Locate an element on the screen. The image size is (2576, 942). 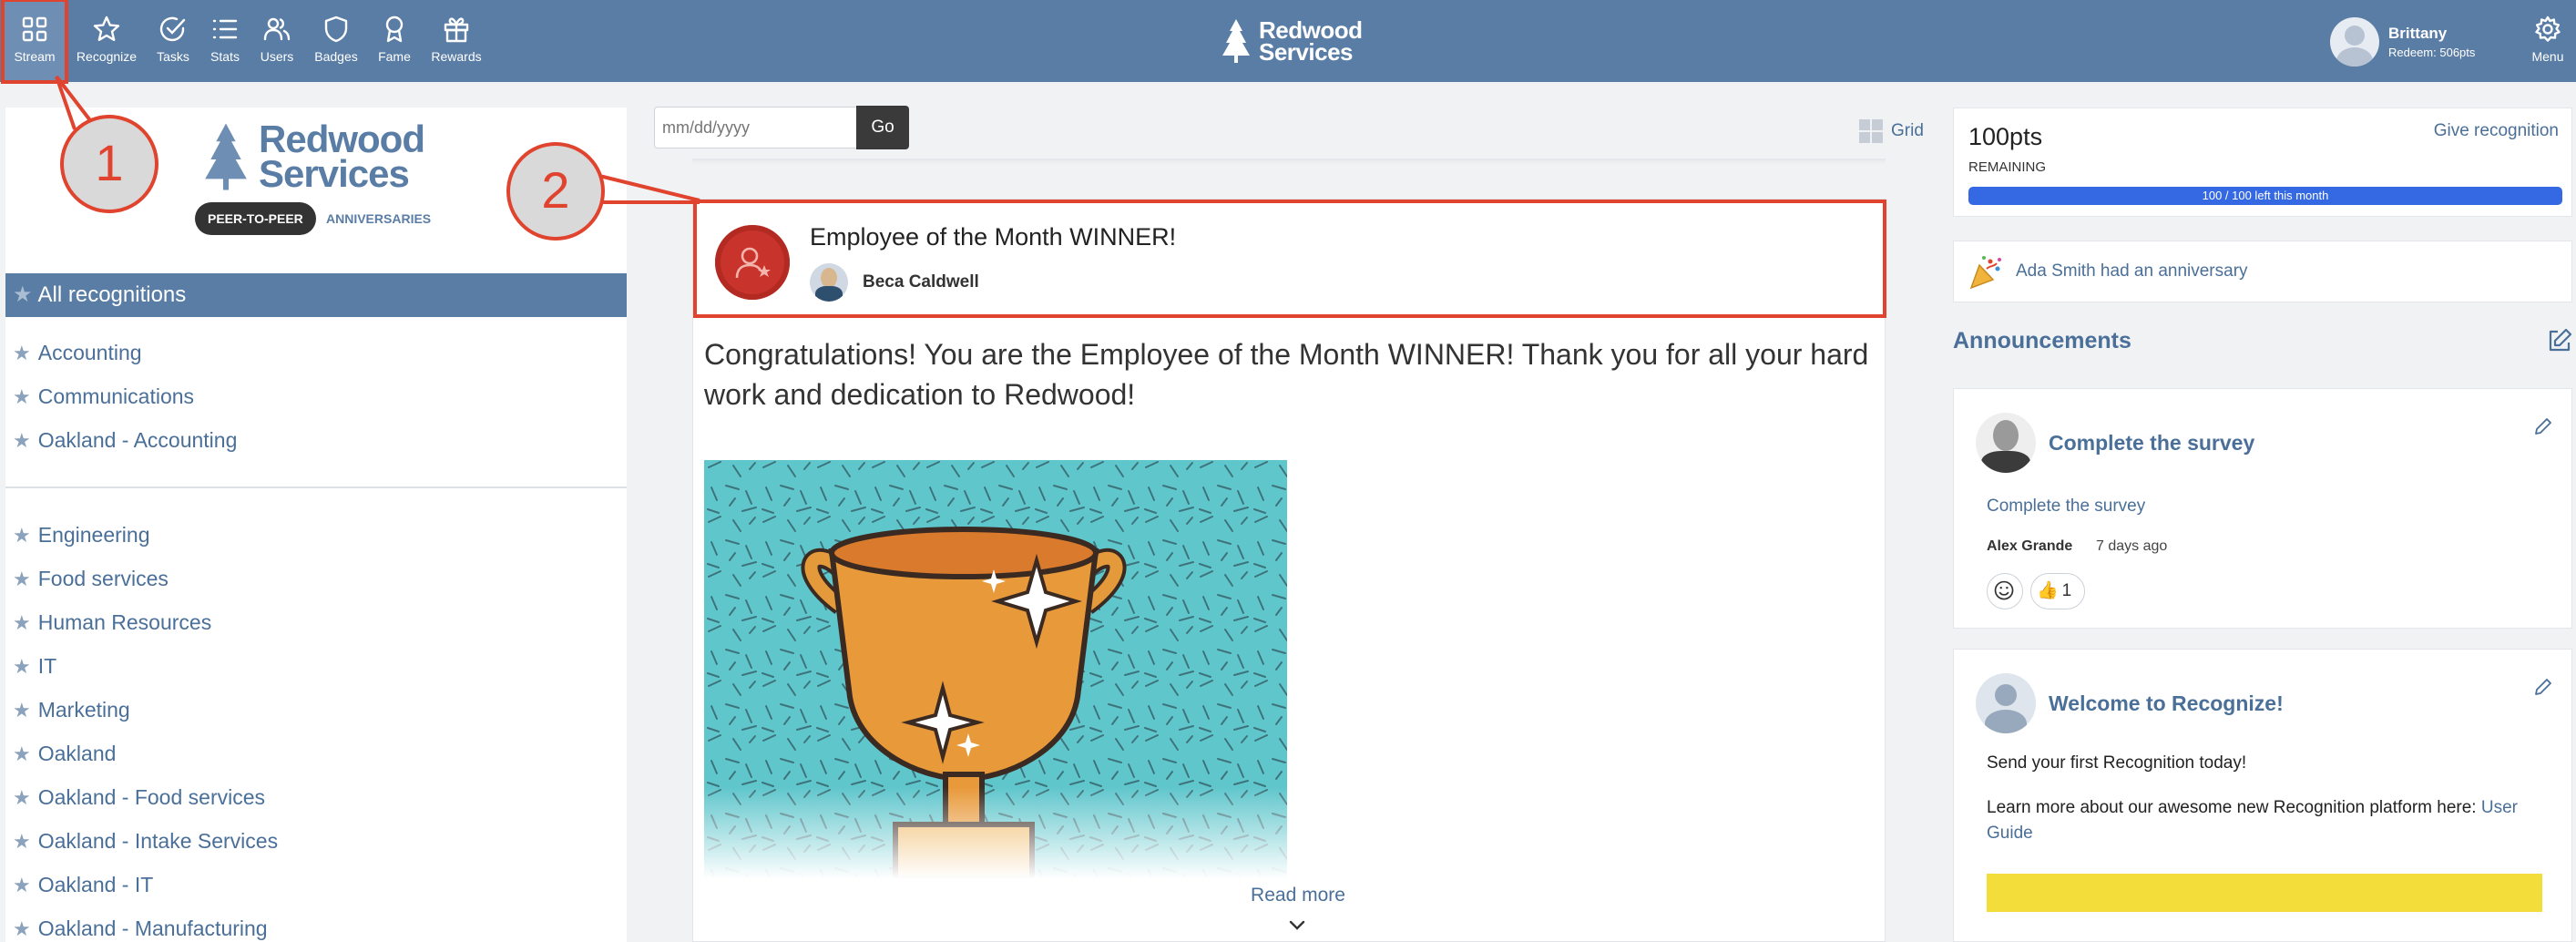
header-brand-line2: Services is located at coordinates (1306, 52).